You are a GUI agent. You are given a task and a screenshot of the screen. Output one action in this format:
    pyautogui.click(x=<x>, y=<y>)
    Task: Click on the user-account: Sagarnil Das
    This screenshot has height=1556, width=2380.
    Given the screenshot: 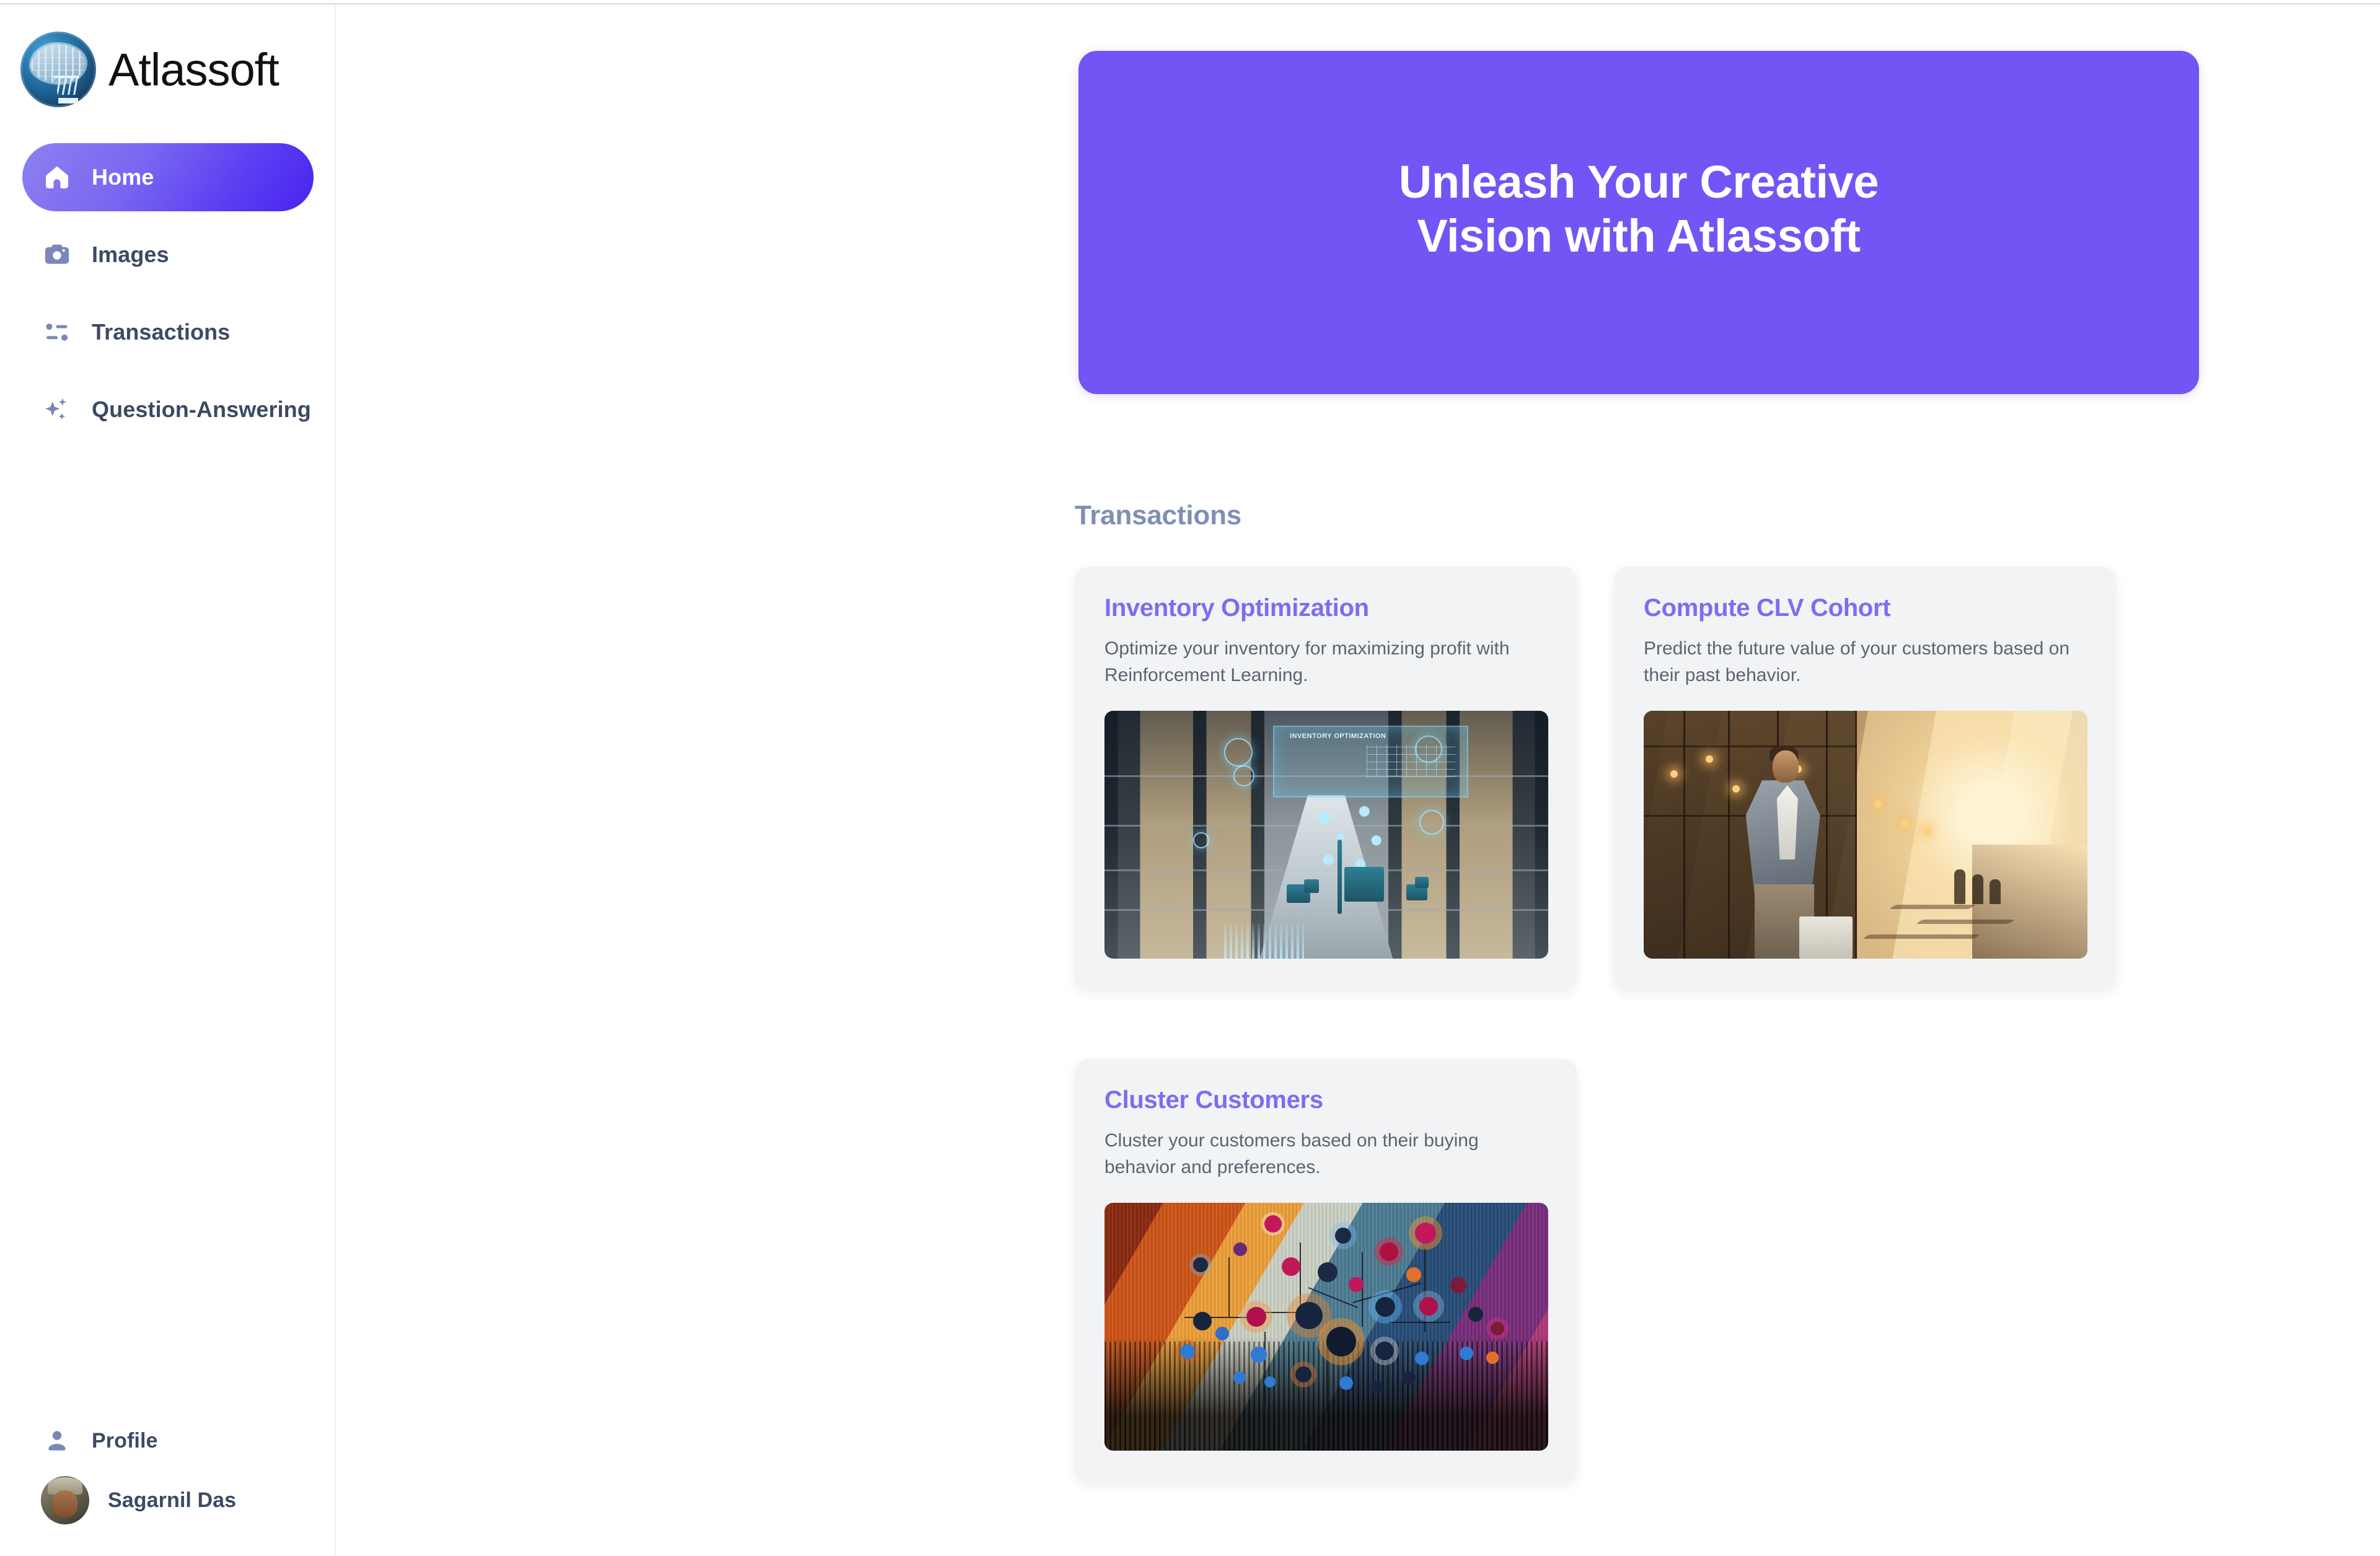 What is the action you would take?
    pyautogui.click(x=168, y=1500)
    